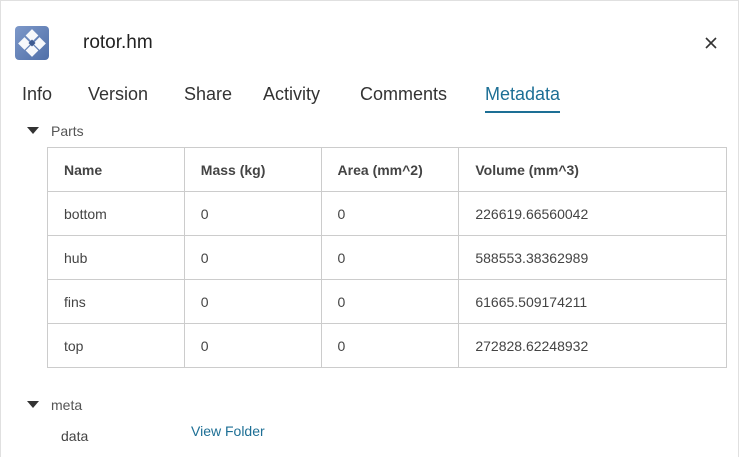 The image size is (740, 457). I want to click on parts-section-title: Parts, so click(67, 131).